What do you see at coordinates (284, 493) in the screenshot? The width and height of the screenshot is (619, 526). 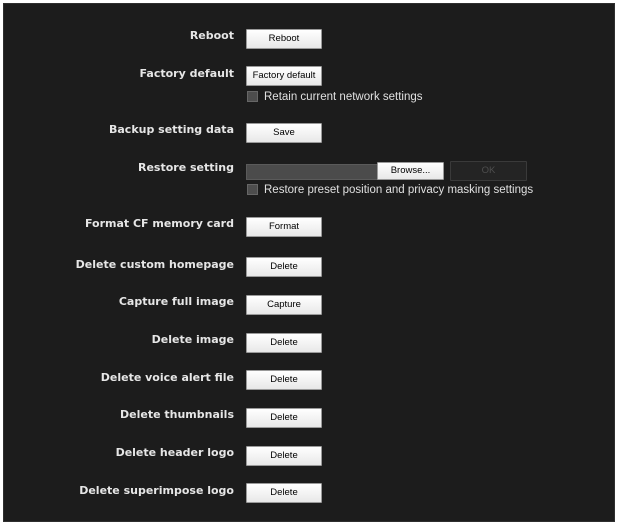 I see `delete-superimpose-logo-button: Delete` at bounding box center [284, 493].